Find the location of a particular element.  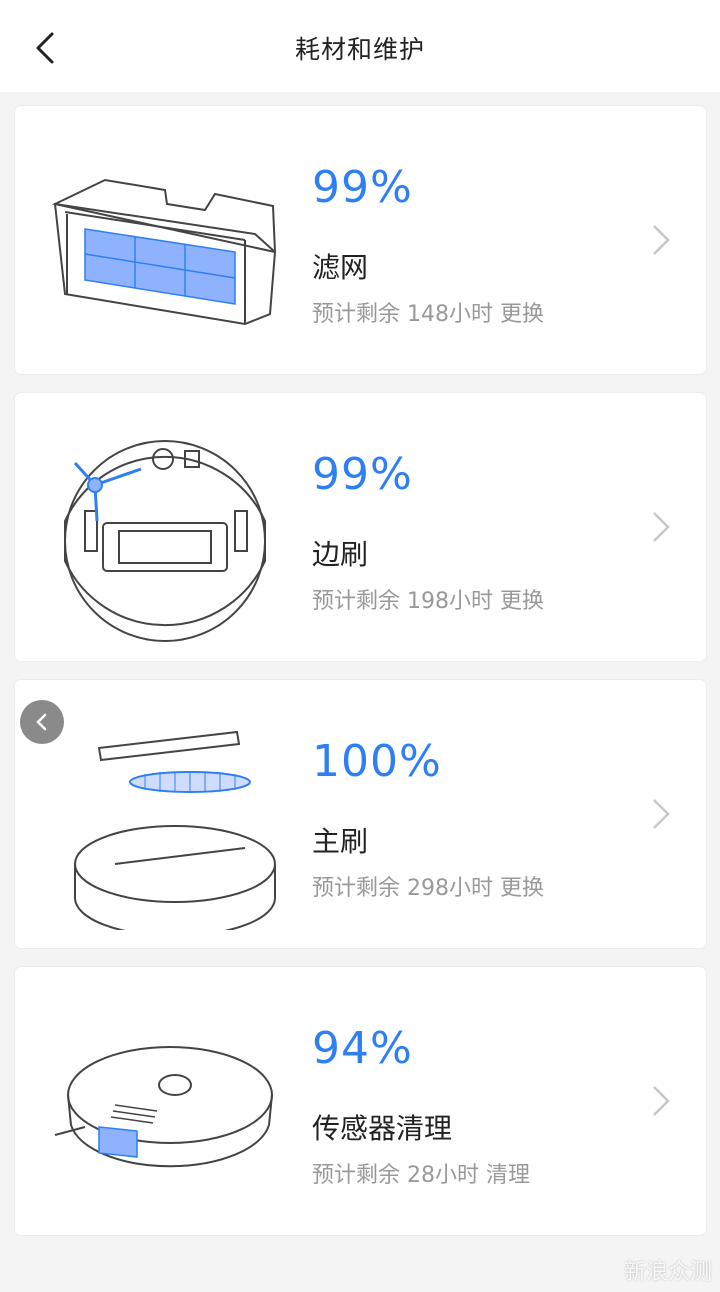

page-title: 耗材和维护 is located at coordinates (359, 49).